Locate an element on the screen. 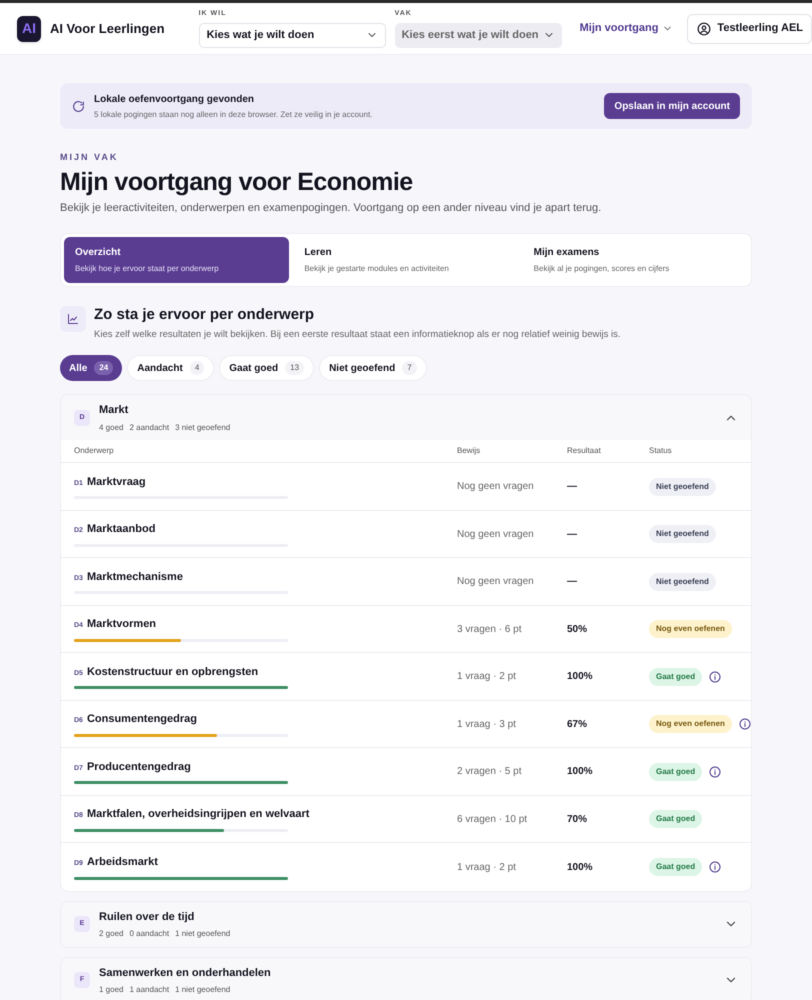 The image size is (812, 1000). count-badge: 24 is located at coordinates (104, 368).